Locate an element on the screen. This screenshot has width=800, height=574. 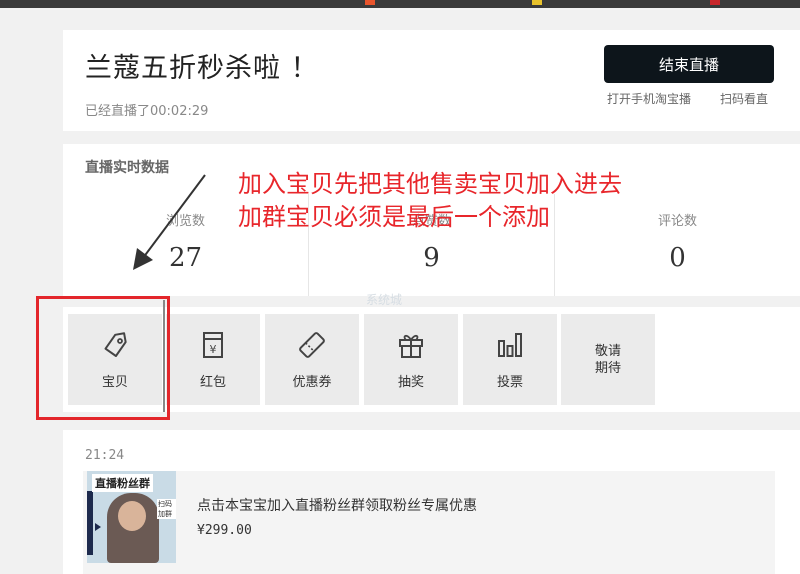
annotation-line: 加入宝贝先把其他售卖宝贝加入进去 is located at coordinates (430, 184).